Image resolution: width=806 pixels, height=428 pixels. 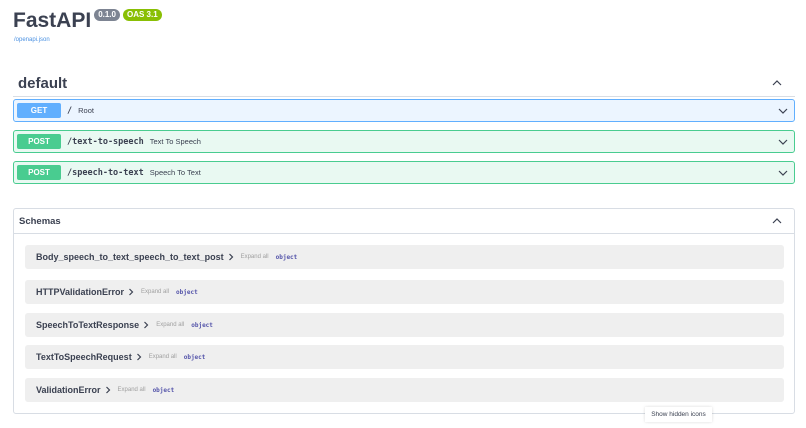 What do you see at coordinates (404, 221) in the screenshot?
I see `schemas-header: Schemas` at bounding box center [404, 221].